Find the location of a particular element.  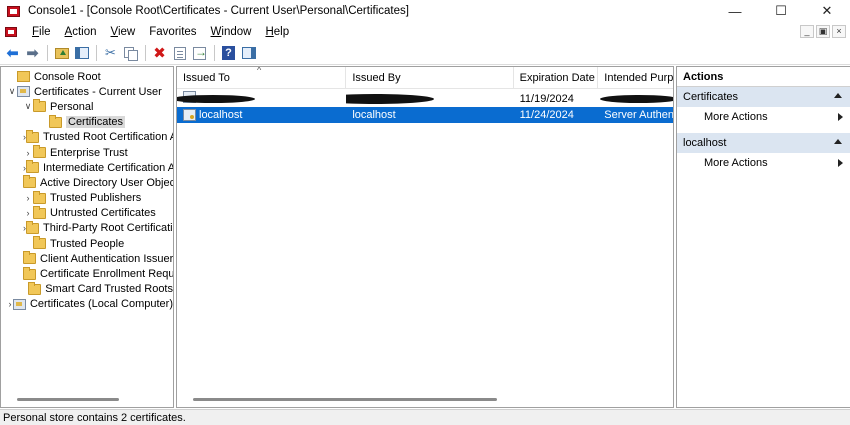

tree-node-personal: ∨ Personal is located at coordinates (87, 106).